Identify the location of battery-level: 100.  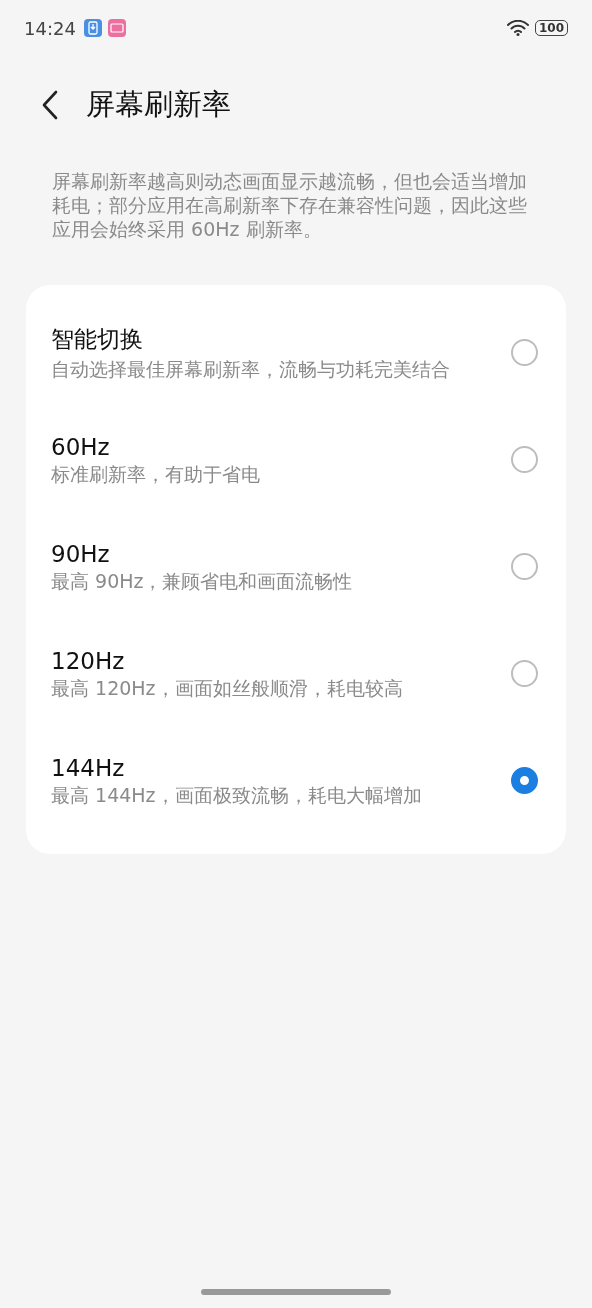
(551, 28).